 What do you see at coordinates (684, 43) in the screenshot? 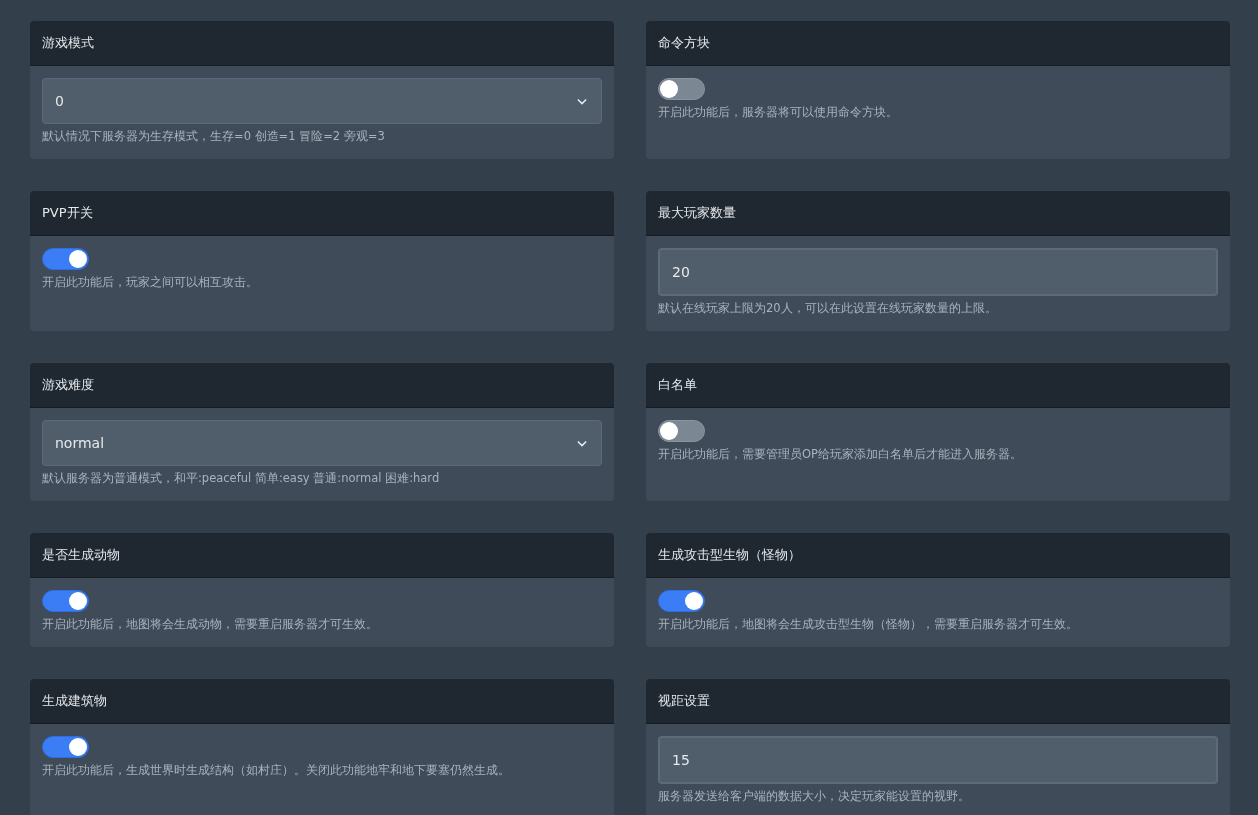
I see `card-title: 命令方块` at bounding box center [684, 43].